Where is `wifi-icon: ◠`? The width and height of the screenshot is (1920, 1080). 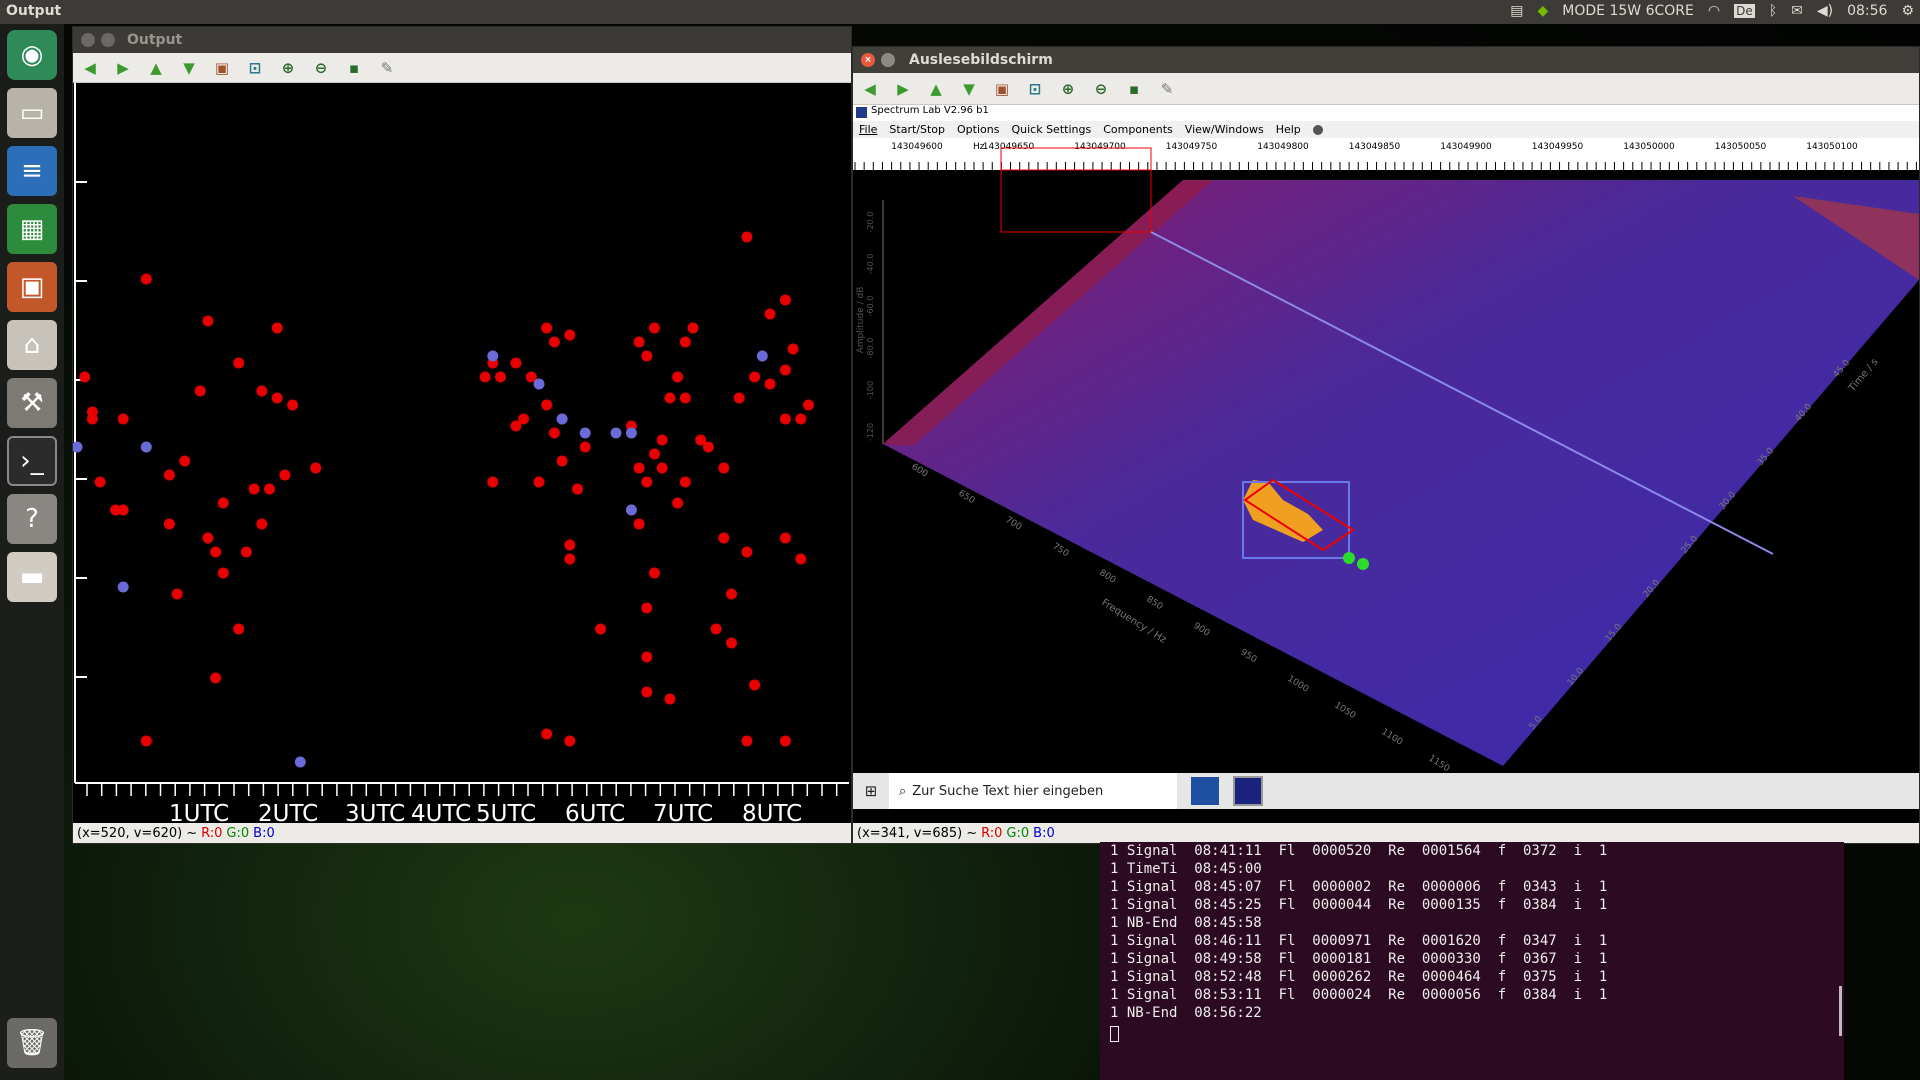
wifi-icon: ◠ is located at coordinates (1714, 11).